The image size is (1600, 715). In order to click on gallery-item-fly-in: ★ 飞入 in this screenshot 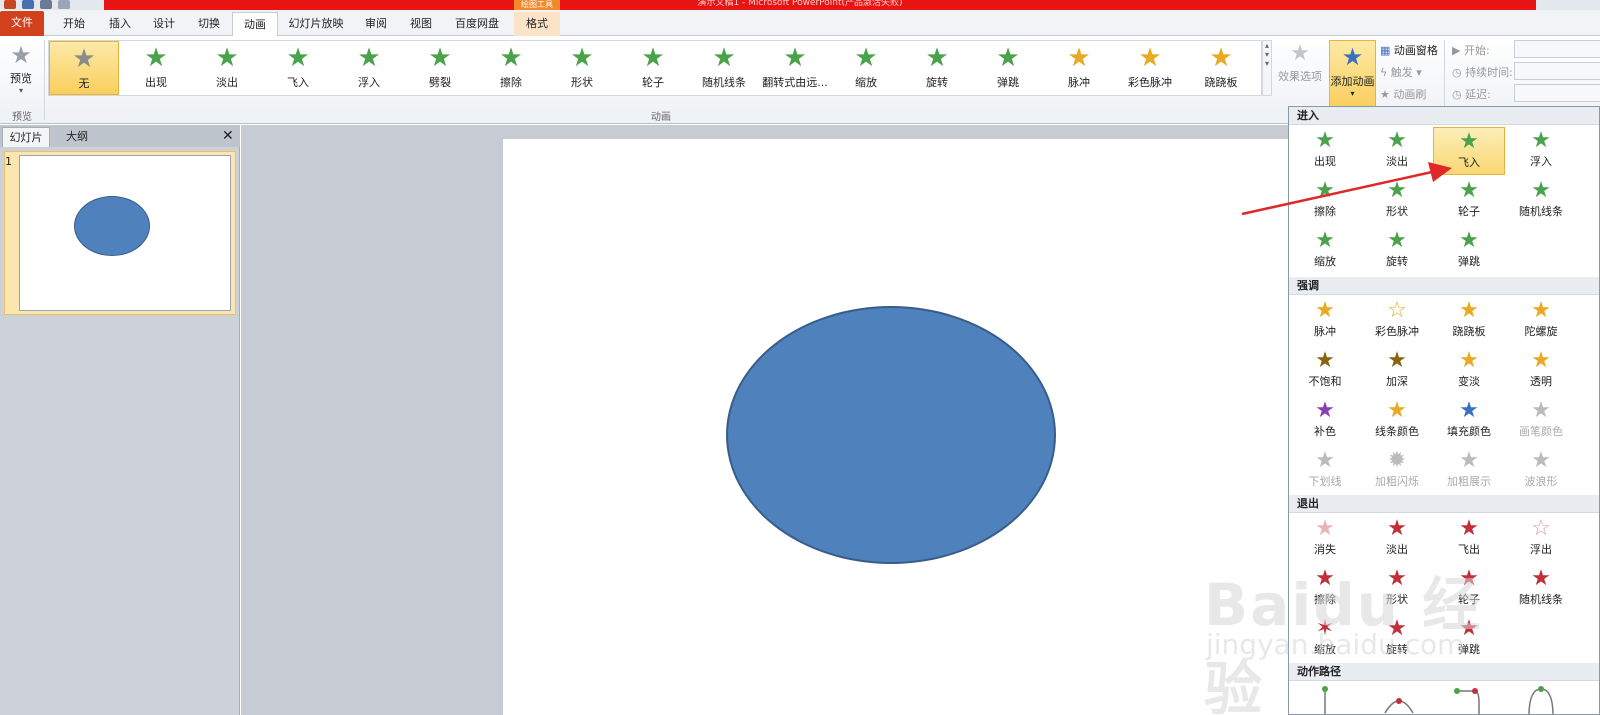, I will do `click(298, 68)`.